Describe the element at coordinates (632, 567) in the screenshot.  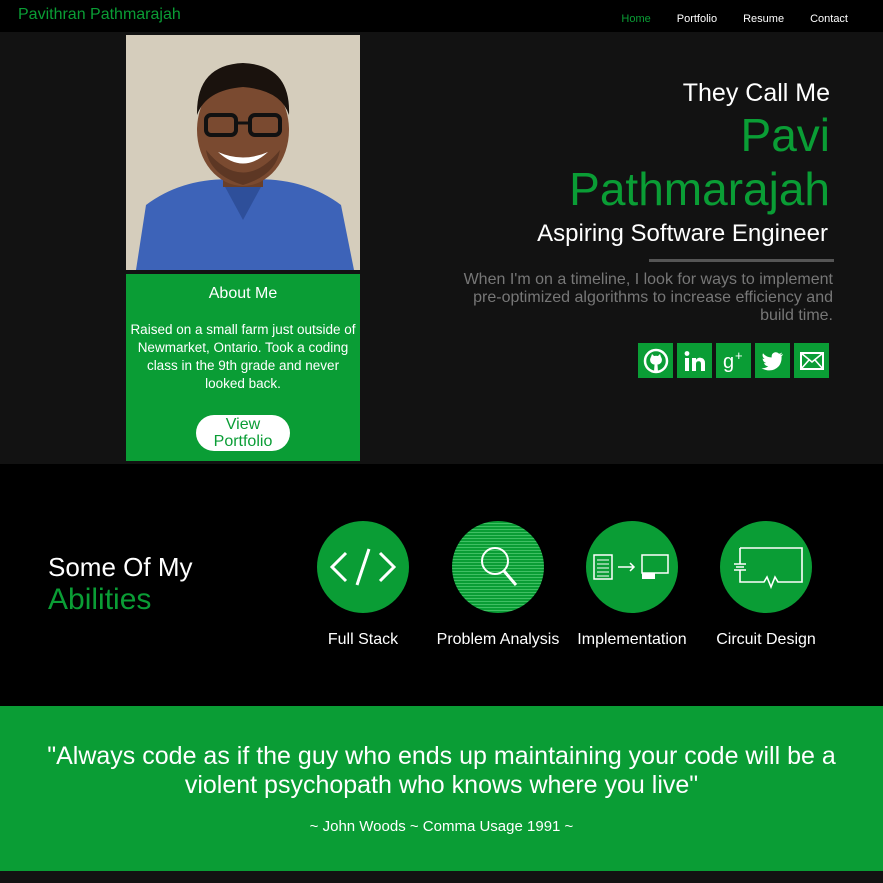
I see `implementation-icon` at that location.